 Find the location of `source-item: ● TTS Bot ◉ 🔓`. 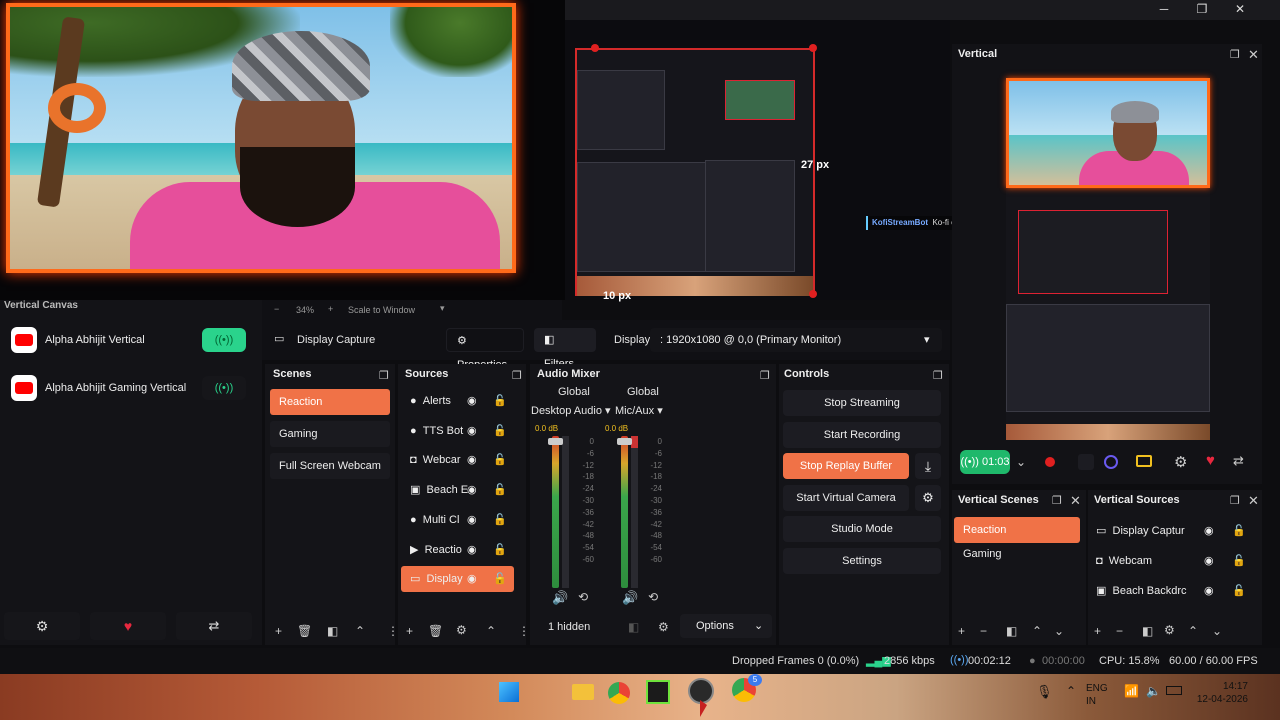

source-item: ● TTS Bot ◉ 🔓 is located at coordinates (457, 431).